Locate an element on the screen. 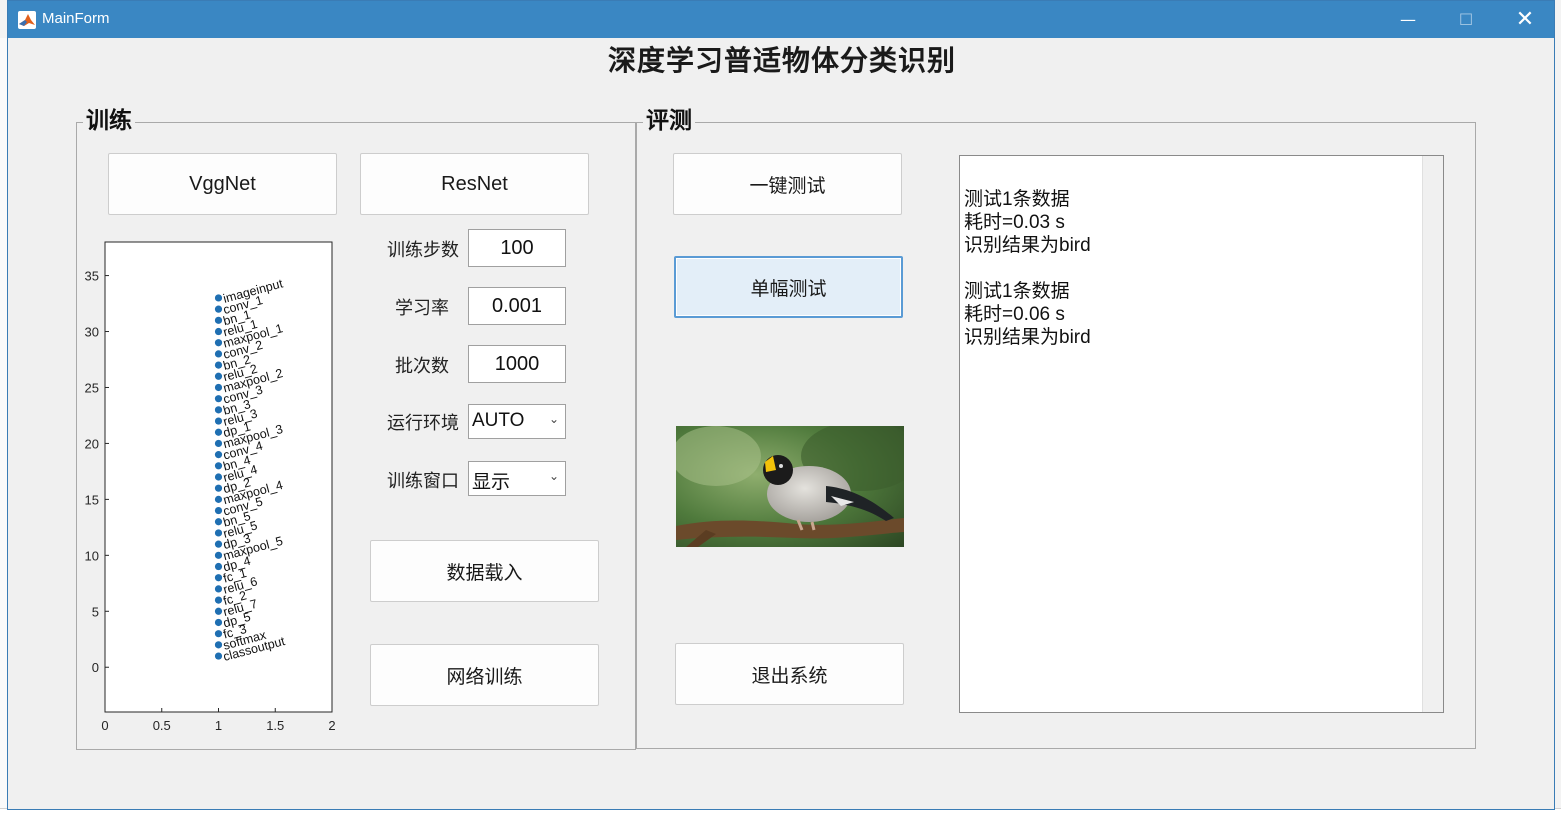 Image resolution: width=1561 pixels, height=819 pixels. train-panel-title: 训练 is located at coordinates (109, 121).